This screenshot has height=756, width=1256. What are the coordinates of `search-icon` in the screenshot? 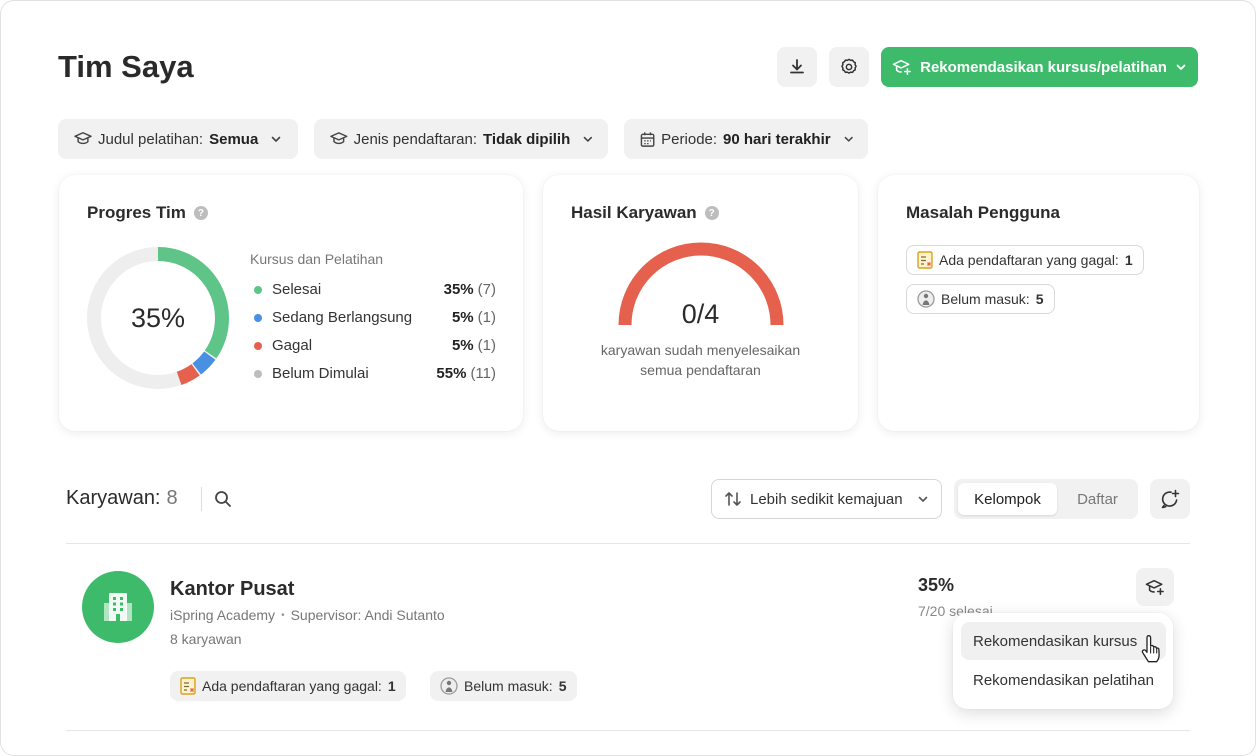 It's located at (223, 499).